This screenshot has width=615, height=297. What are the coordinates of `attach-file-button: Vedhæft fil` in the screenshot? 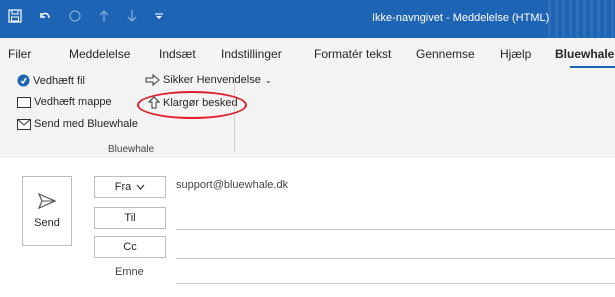 It's located at (51, 80).